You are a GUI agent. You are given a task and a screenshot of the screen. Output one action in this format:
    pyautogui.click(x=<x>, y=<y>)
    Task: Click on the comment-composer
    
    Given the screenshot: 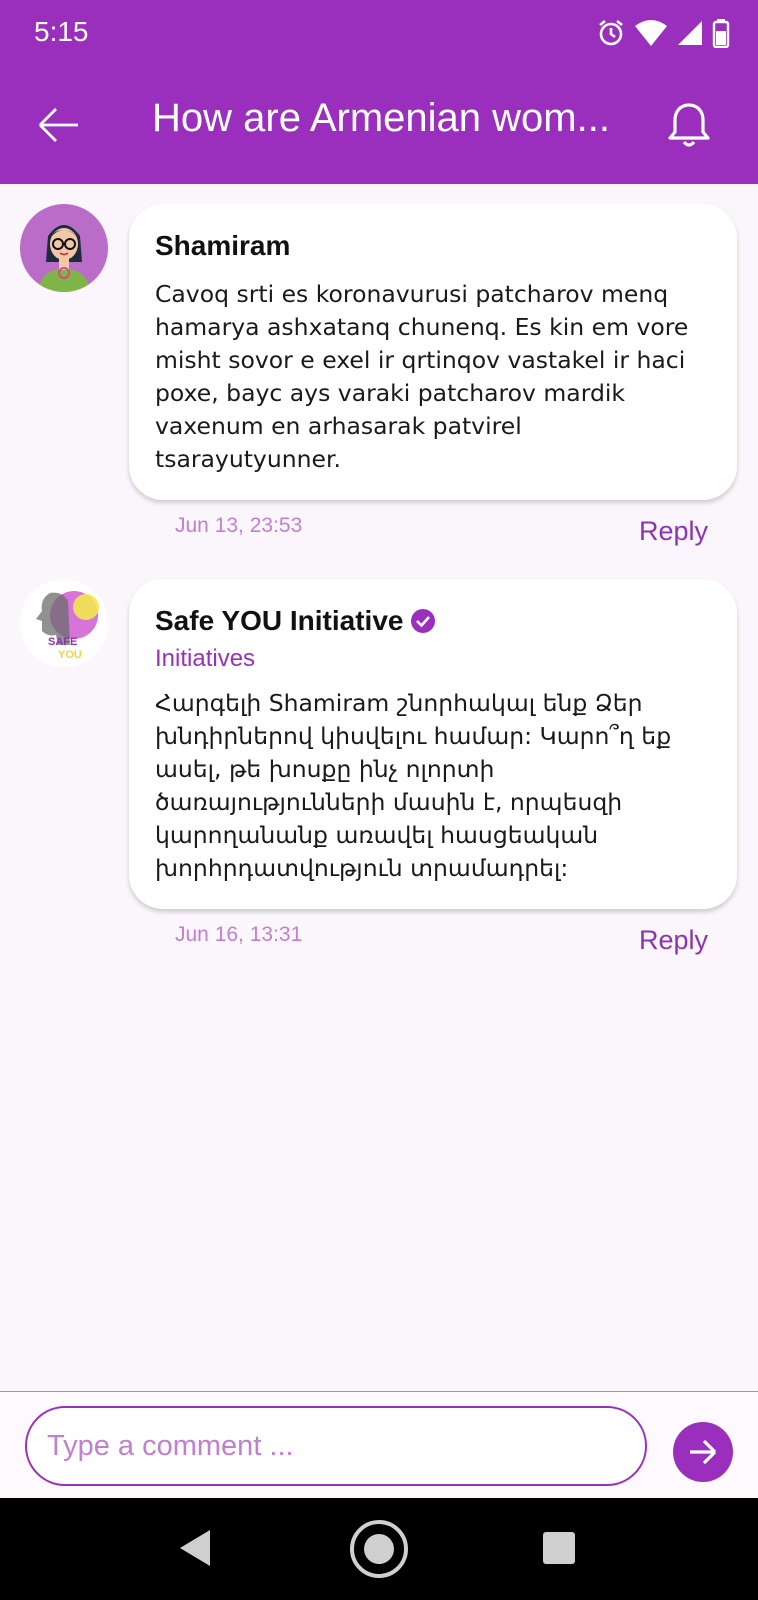 What is the action you would take?
    pyautogui.click(x=379, y=1444)
    